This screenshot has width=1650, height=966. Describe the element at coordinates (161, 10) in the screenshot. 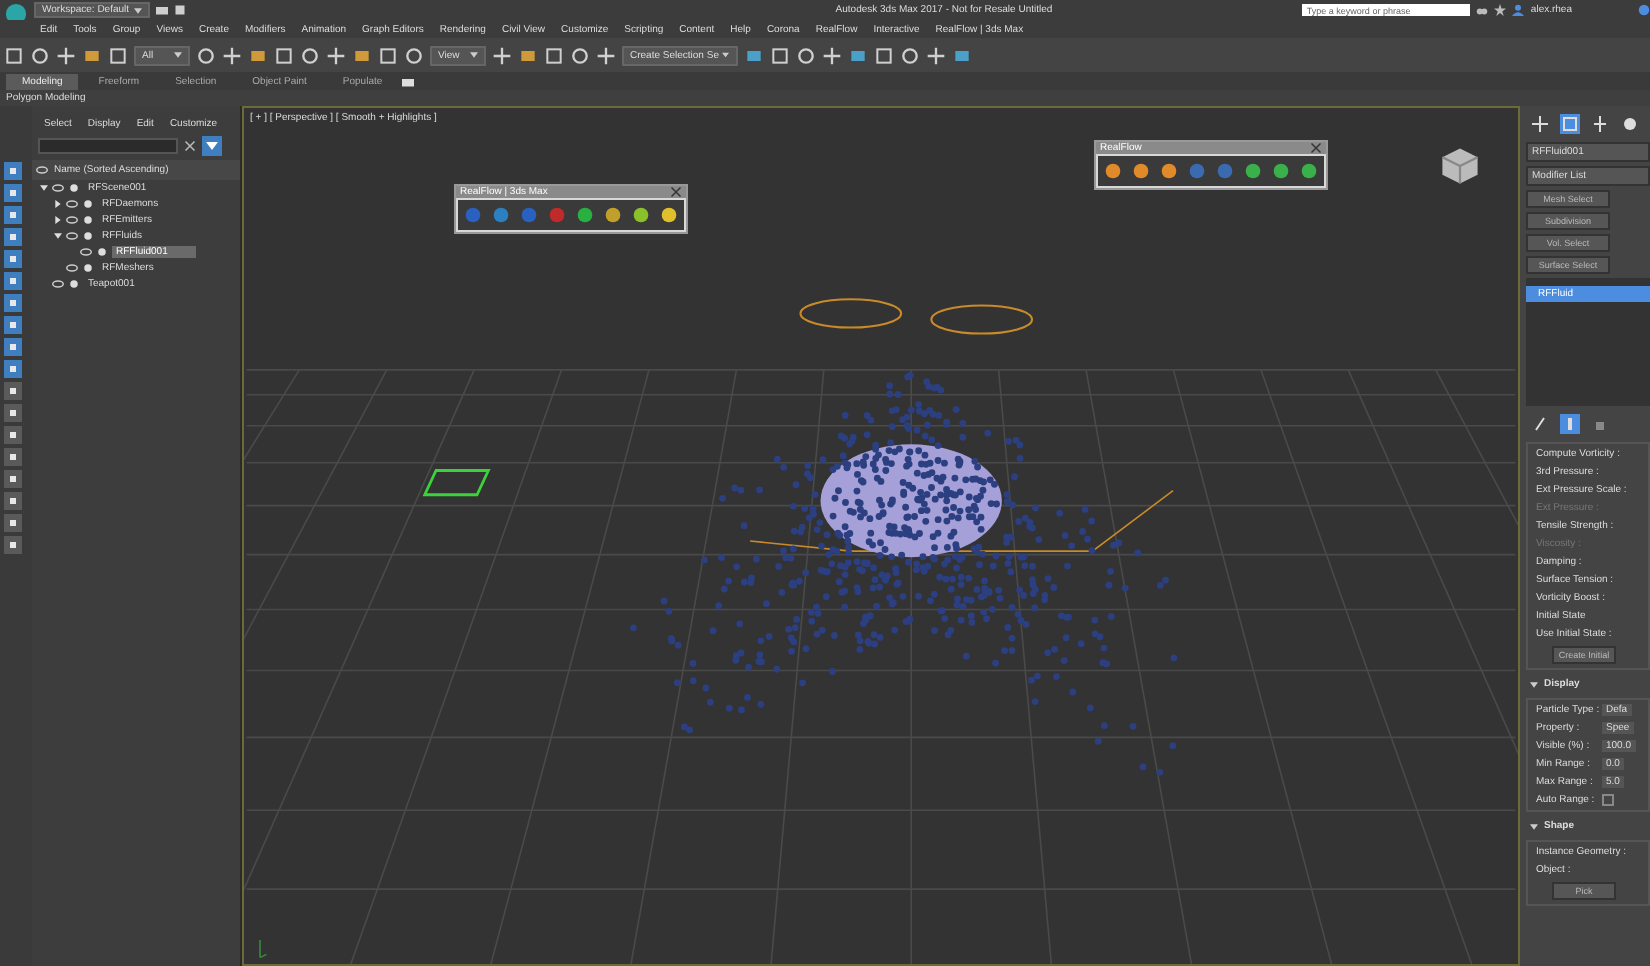

I see `folder-icon` at that location.